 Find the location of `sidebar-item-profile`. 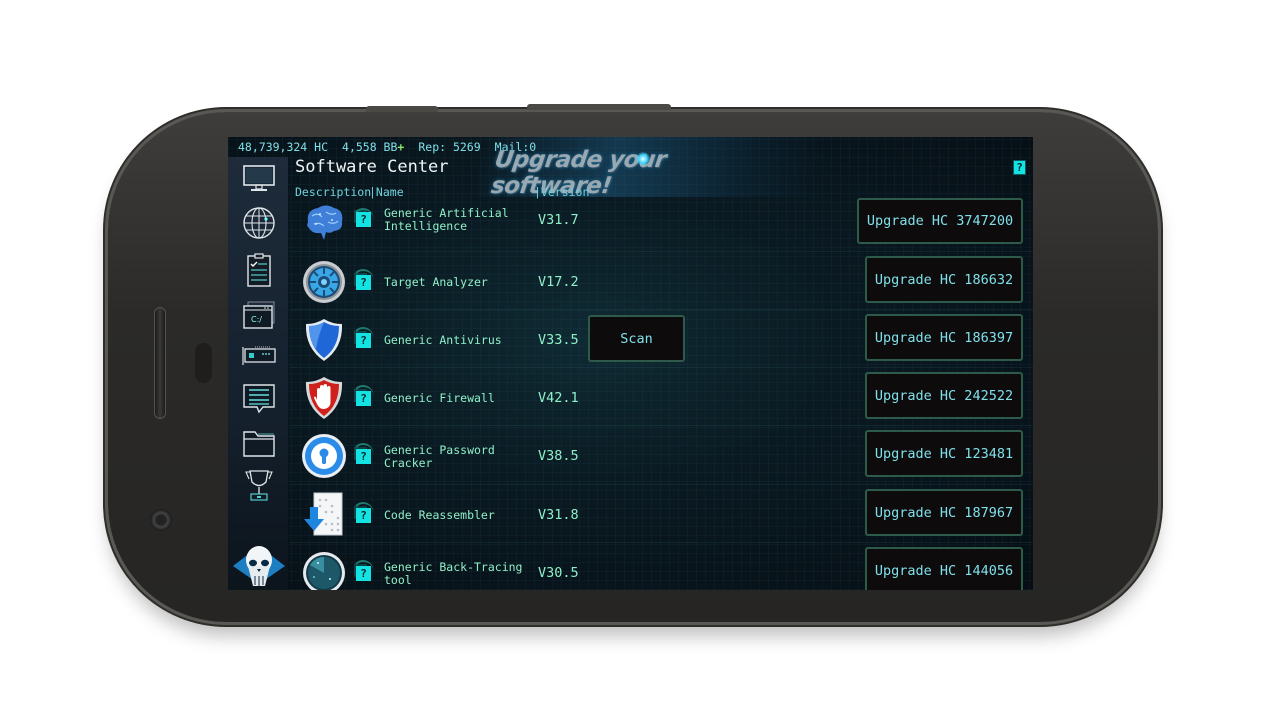

sidebar-item-profile is located at coordinates (259, 566).